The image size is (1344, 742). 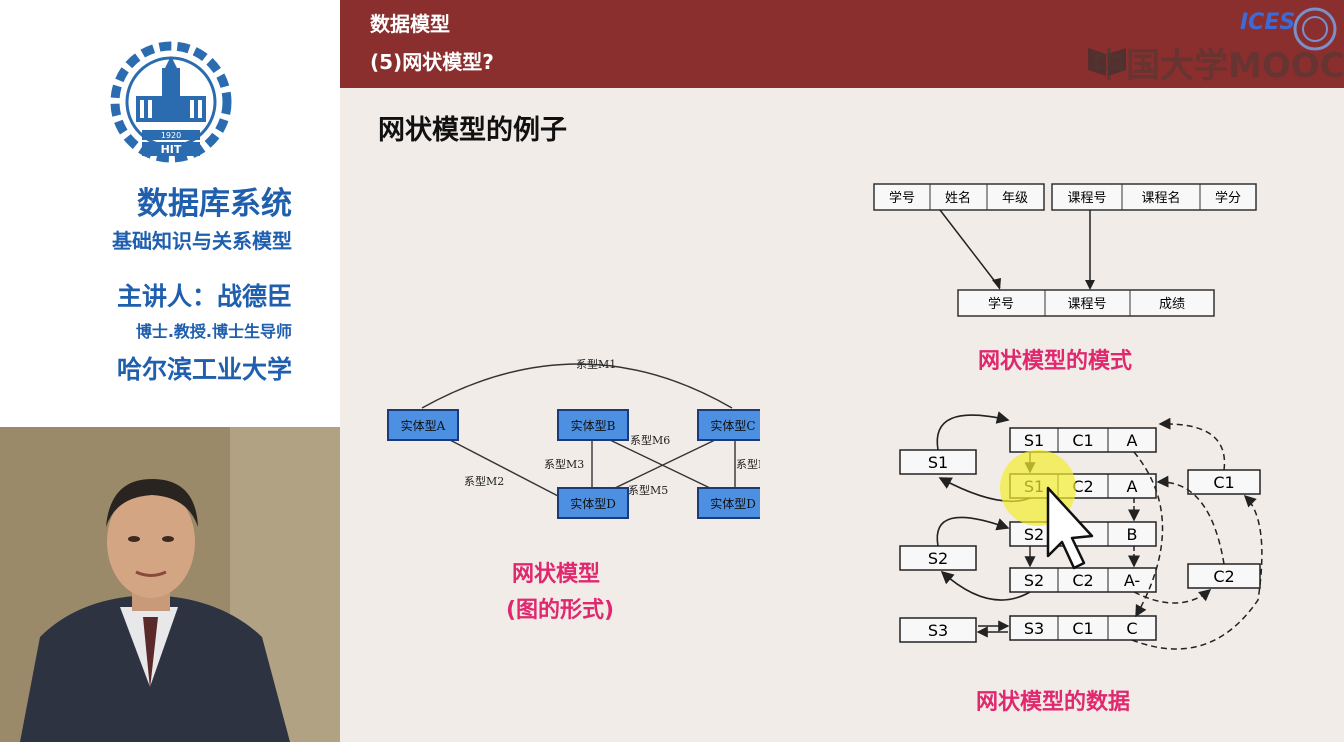 What do you see at coordinates (1053, 702) in the screenshot?
I see `data-caption: 网状模型的数据` at bounding box center [1053, 702].